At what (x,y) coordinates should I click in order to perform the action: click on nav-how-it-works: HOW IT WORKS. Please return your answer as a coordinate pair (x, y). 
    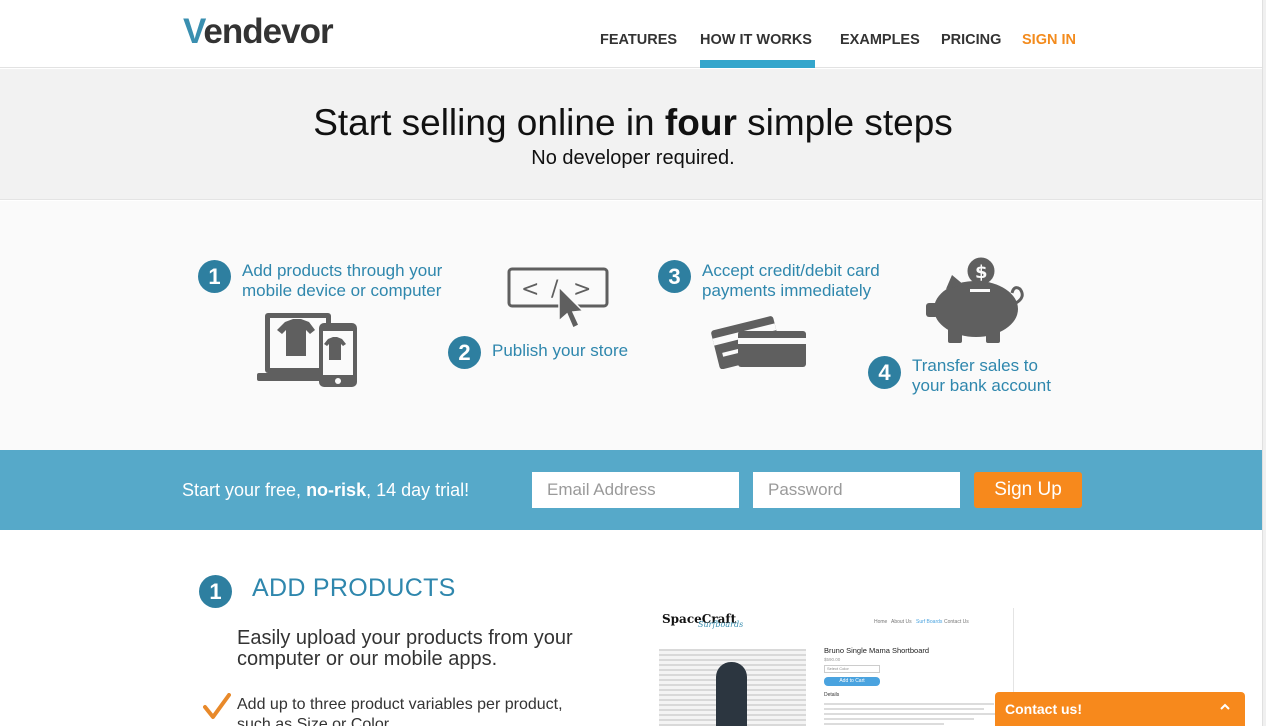
    Looking at the image, I should click on (756, 40).